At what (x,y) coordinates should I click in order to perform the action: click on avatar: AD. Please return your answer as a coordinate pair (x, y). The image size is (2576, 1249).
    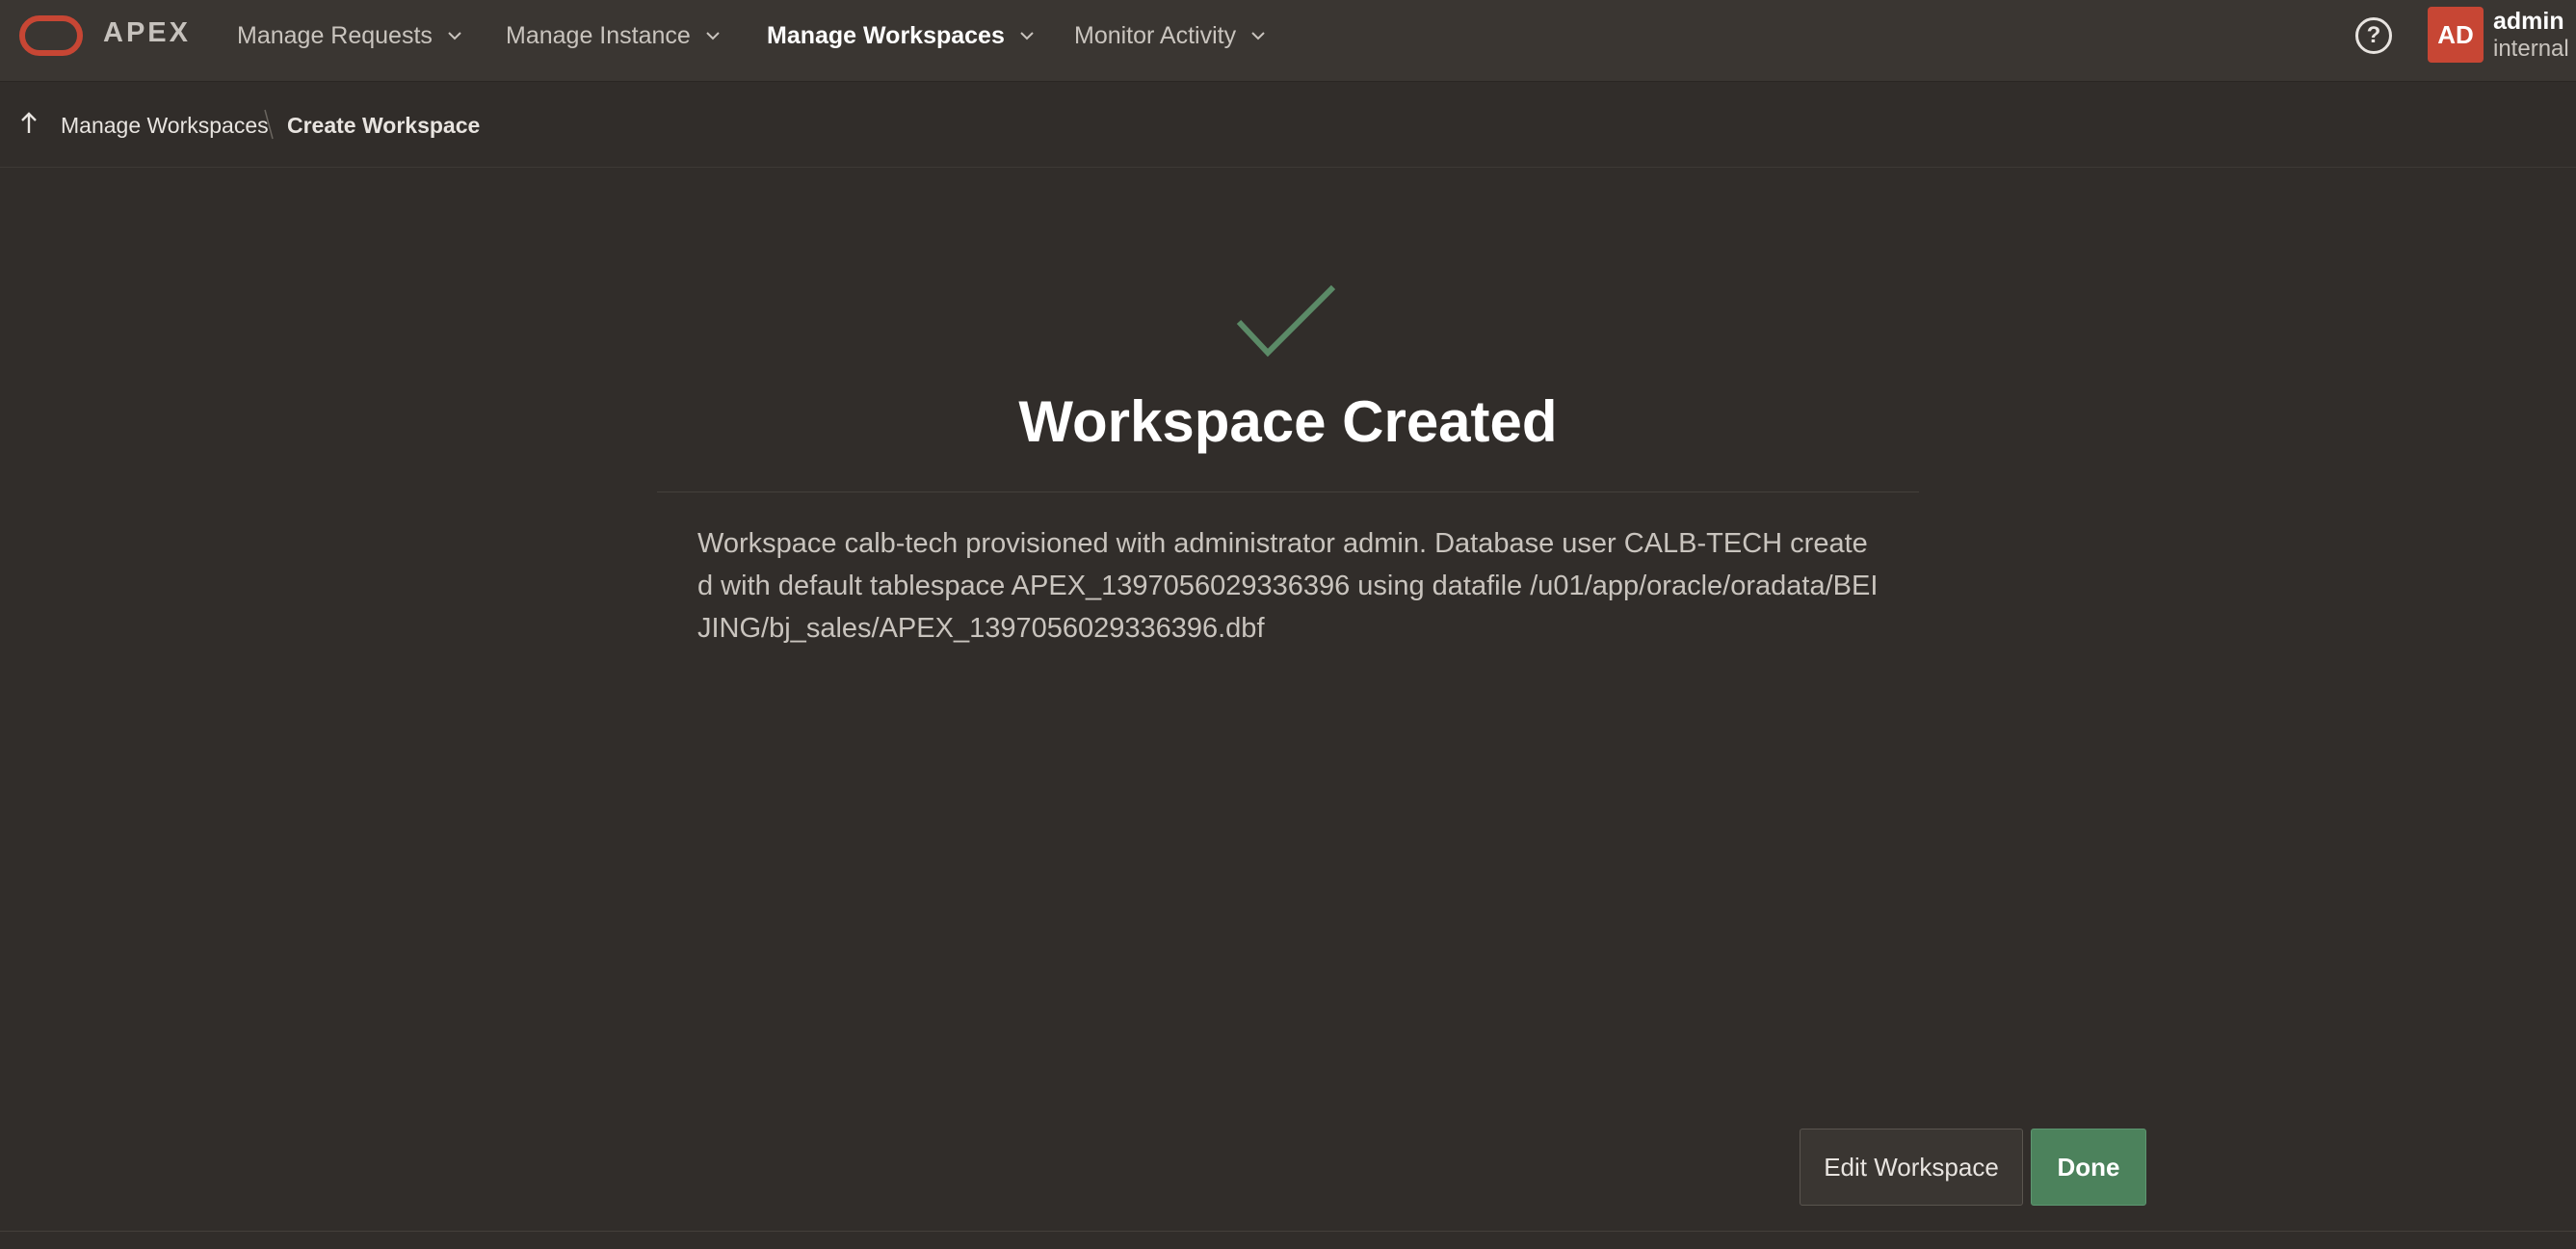
    Looking at the image, I should click on (2456, 35).